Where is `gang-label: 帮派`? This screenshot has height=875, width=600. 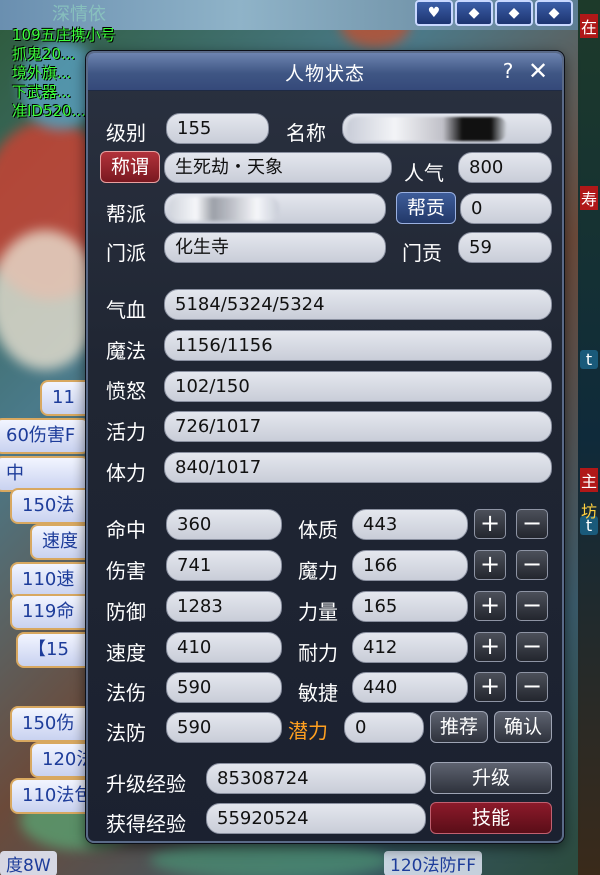 gang-label: 帮派 is located at coordinates (126, 214).